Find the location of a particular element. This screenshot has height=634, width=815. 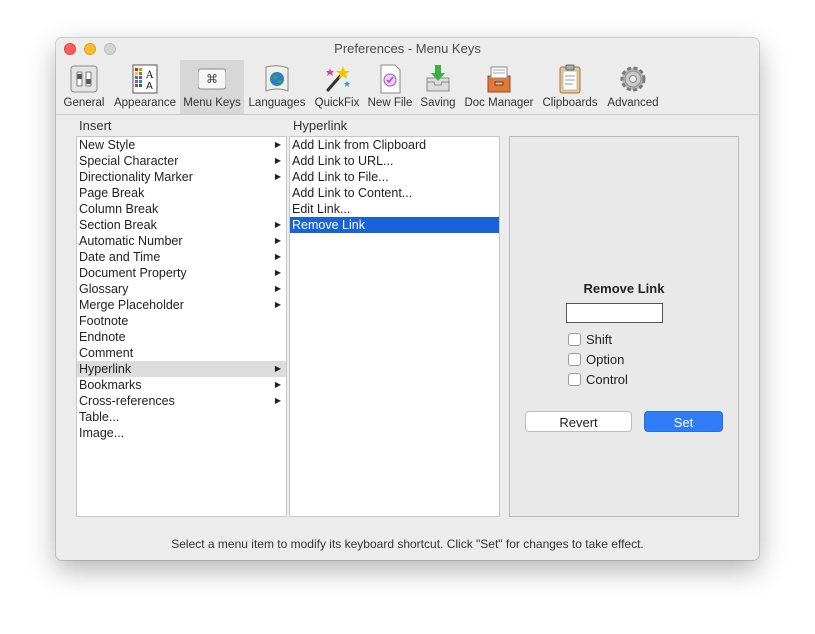

tab-quickfix: QuickFix is located at coordinates (337, 87).